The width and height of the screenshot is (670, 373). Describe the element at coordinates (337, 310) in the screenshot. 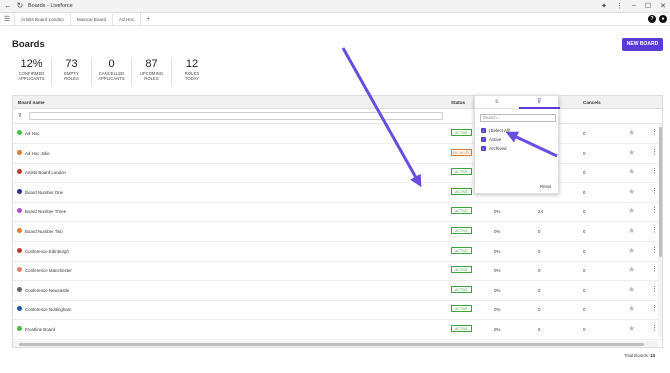

I see `table-row: Conference Nottingham ACTIVE 0% 0 0 ★ ⋮` at that location.